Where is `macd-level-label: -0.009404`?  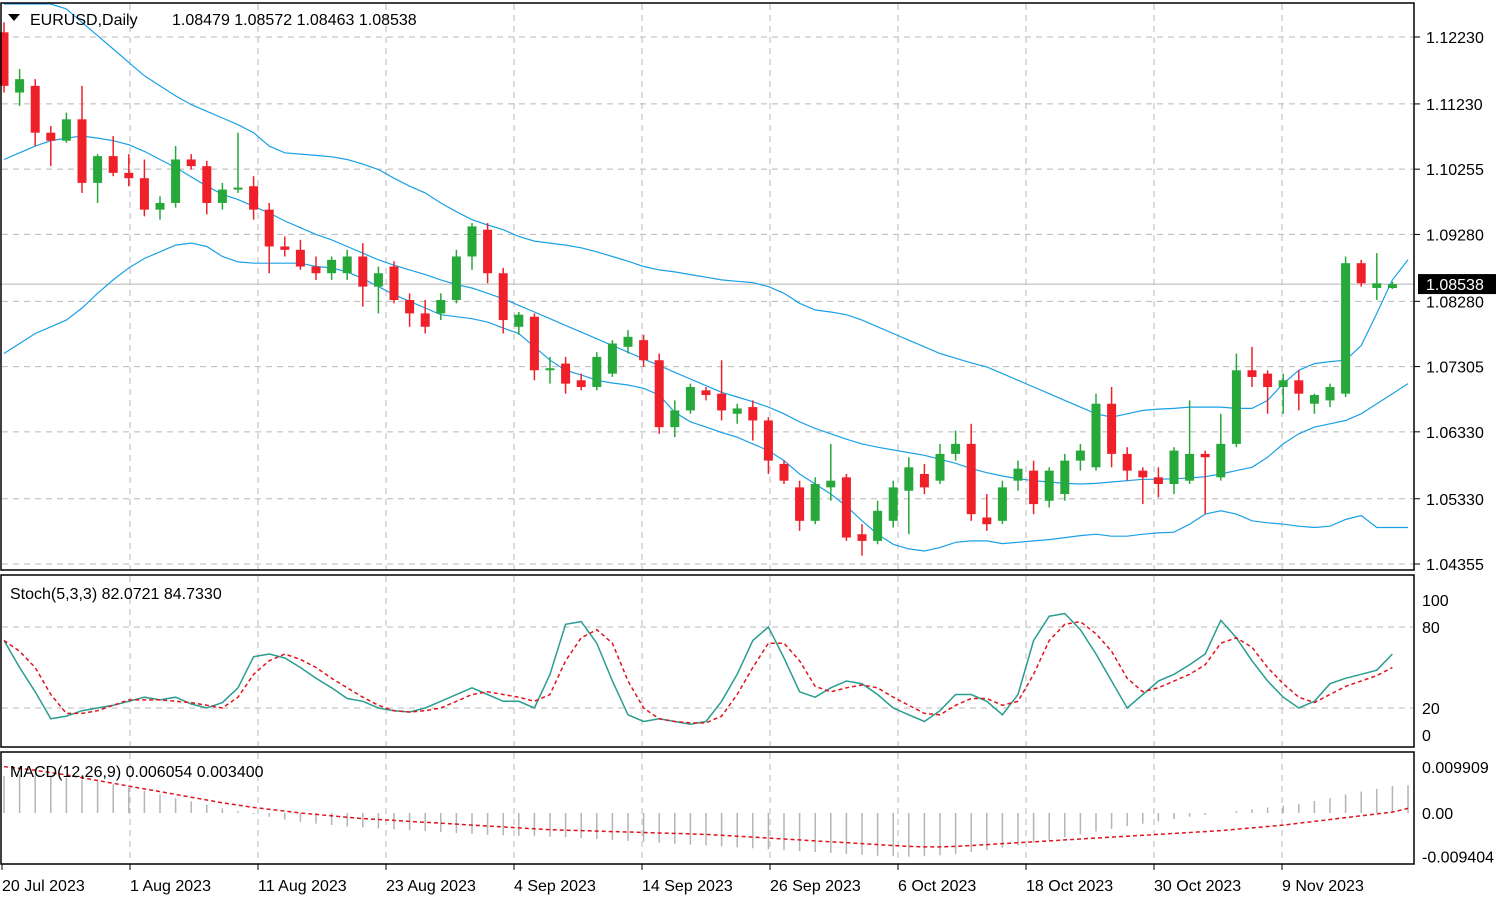 macd-level-label: -0.009404 is located at coordinates (1458, 858).